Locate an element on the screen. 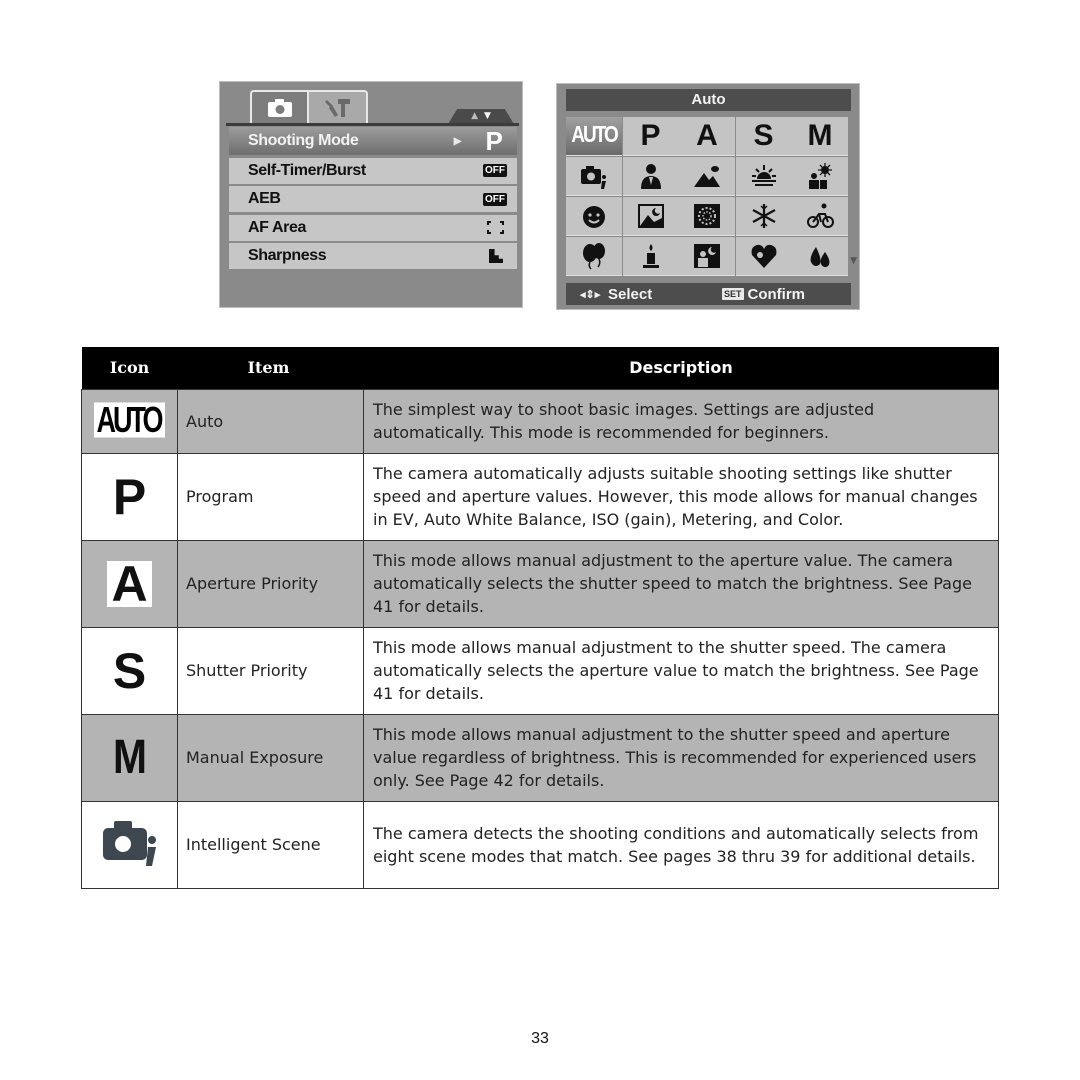  mode-water is located at coordinates (820, 256).